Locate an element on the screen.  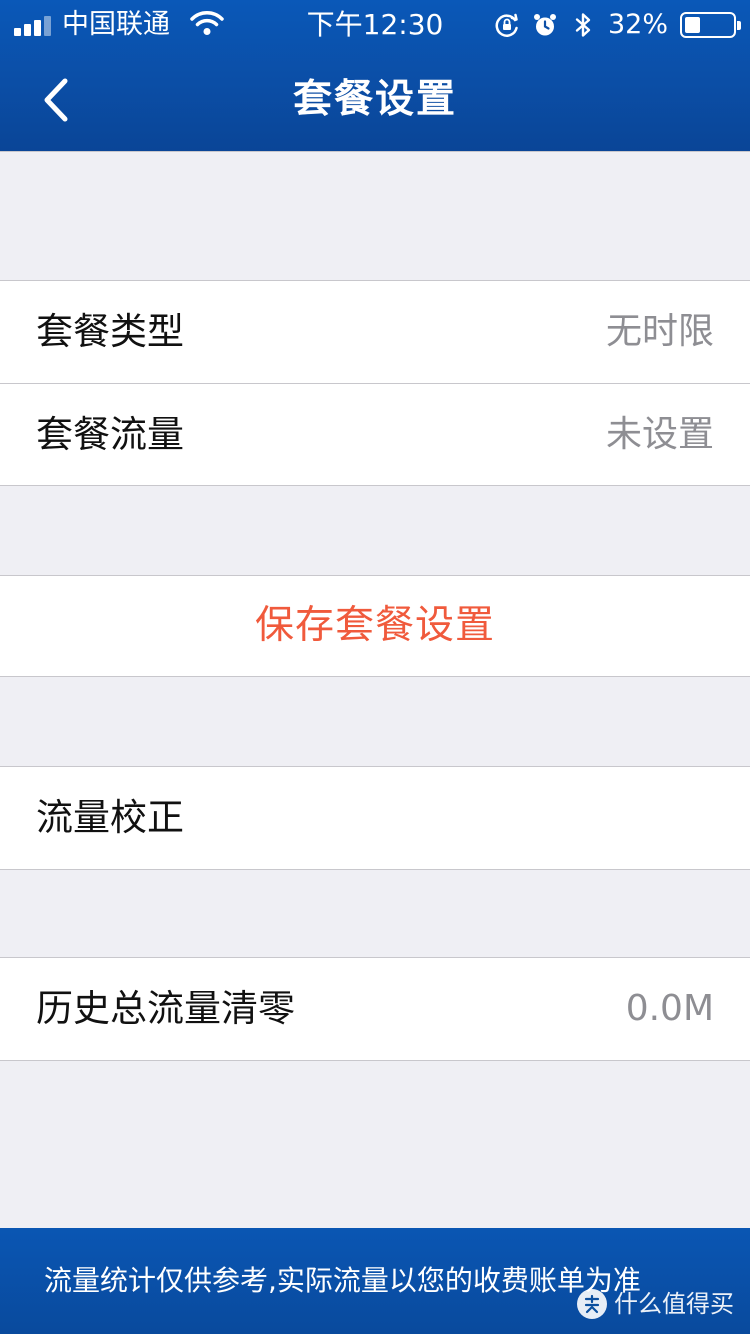
watermark: 什么值得买 is located at coordinates (655, 1304).